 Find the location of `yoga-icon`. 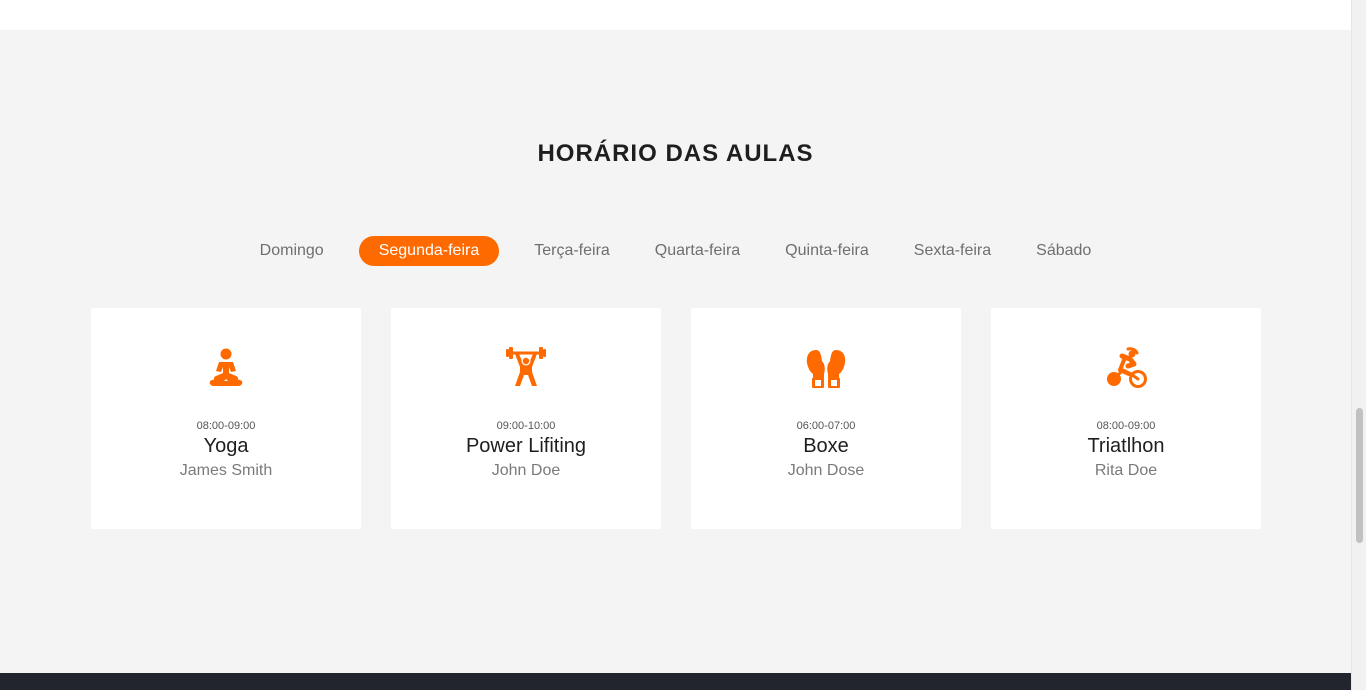

yoga-icon is located at coordinates (226, 368).